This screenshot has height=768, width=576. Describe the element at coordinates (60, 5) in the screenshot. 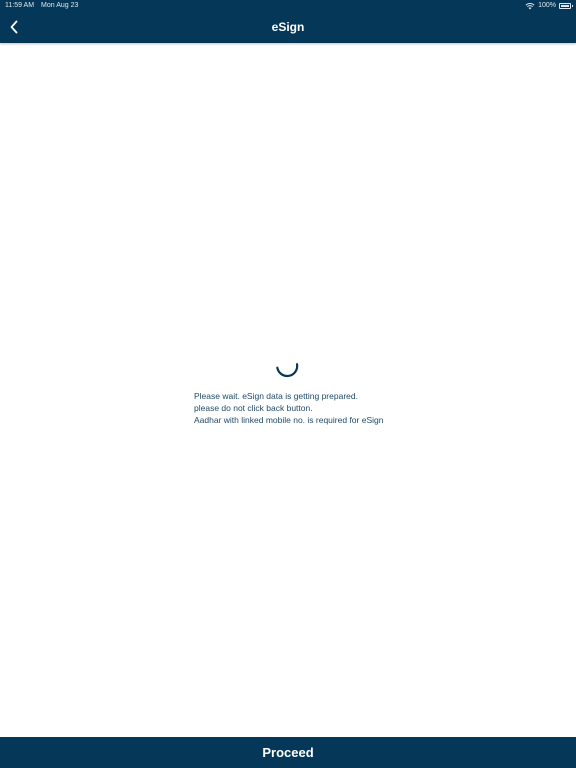

I see `status-date: Mon Aug 23` at that location.